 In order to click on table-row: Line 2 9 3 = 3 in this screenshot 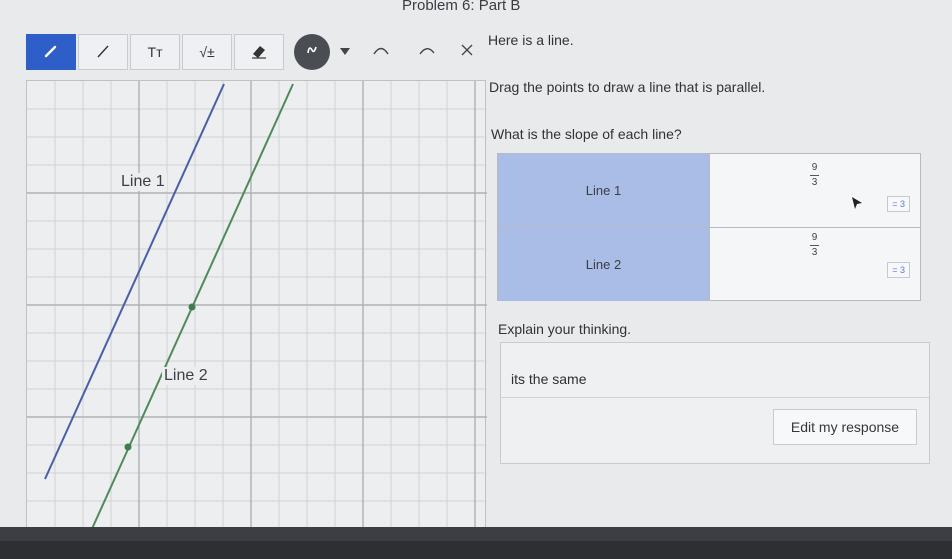, I will do `click(709, 264)`.